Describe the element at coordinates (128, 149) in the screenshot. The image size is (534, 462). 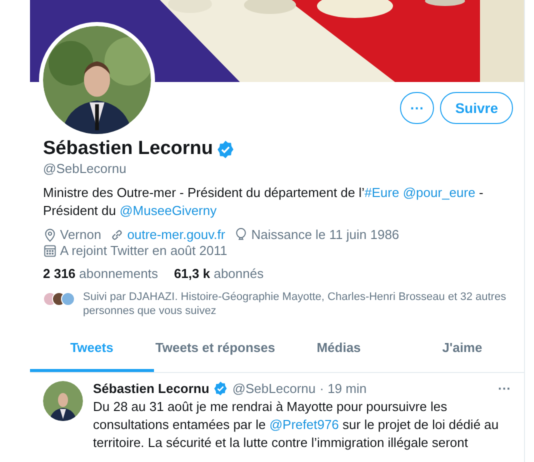
I see `profile-name: Sébastien Lecornu` at that location.